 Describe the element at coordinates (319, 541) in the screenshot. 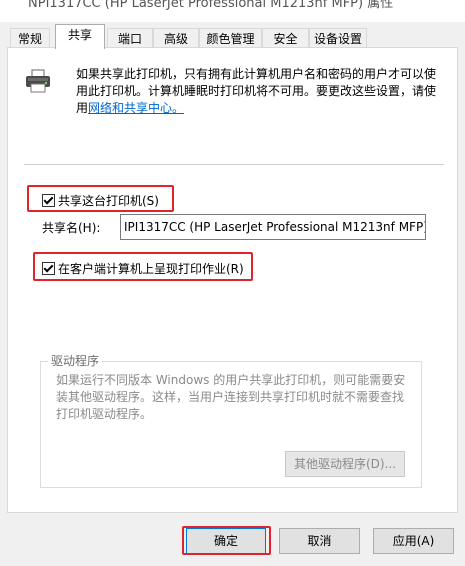

I see `cancel-button: 取消` at that location.